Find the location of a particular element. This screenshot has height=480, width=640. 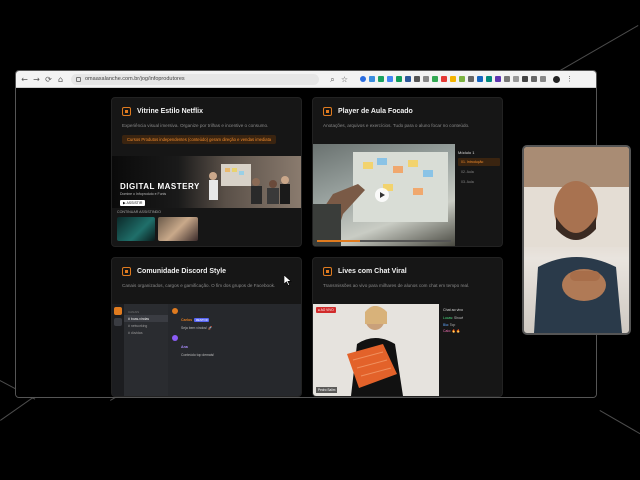

profile-avatar is located at coordinates (556, 79).